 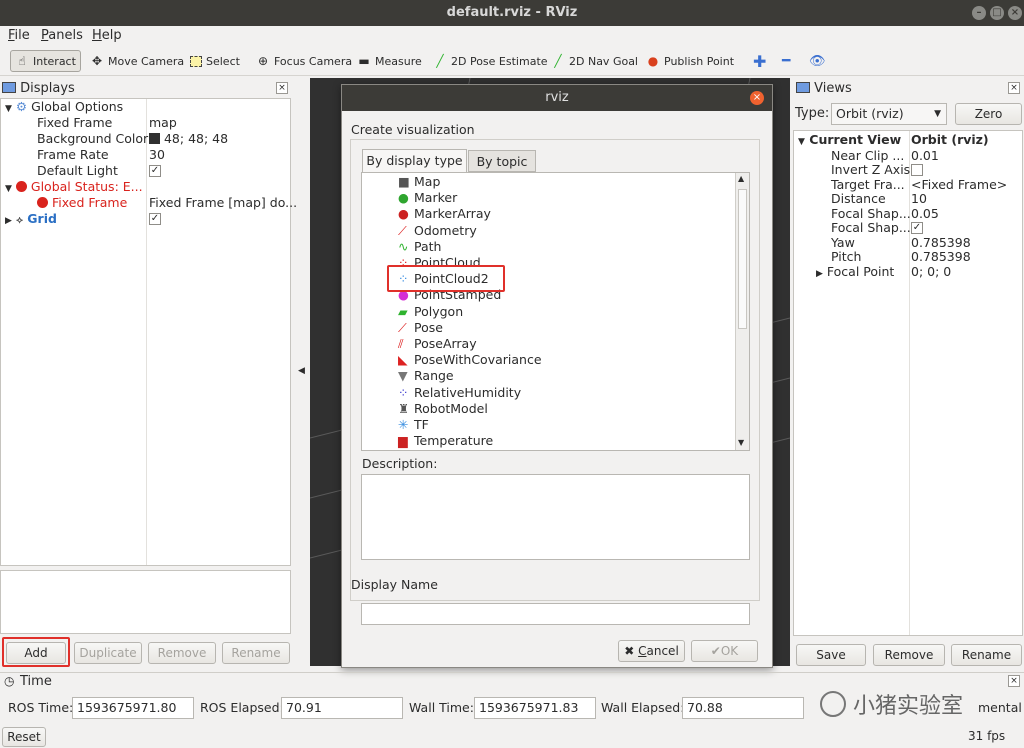 What do you see at coordinates (419, 247) in the screenshot?
I see `display-type-item: ∿ Path` at bounding box center [419, 247].